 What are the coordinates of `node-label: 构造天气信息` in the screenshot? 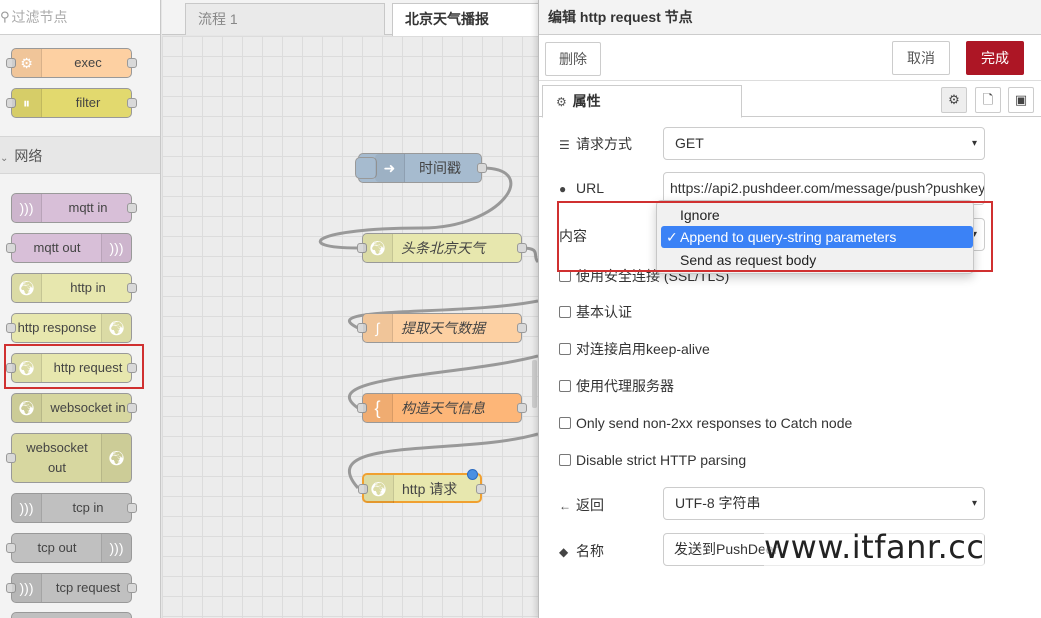 It's located at (443, 408).